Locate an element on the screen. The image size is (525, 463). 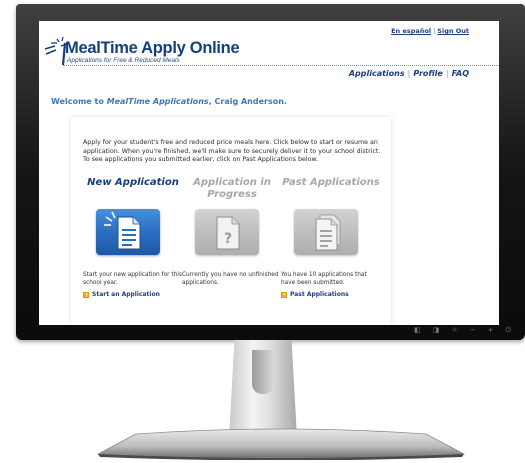
sign-out-link: Sign Out is located at coordinates (453, 31).